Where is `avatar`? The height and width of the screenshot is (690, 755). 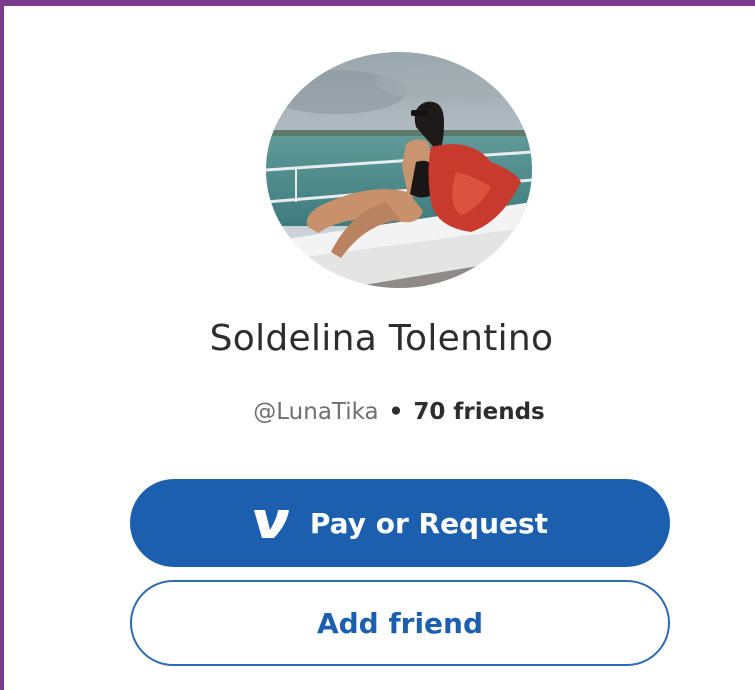
avatar is located at coordinates (399, 170).